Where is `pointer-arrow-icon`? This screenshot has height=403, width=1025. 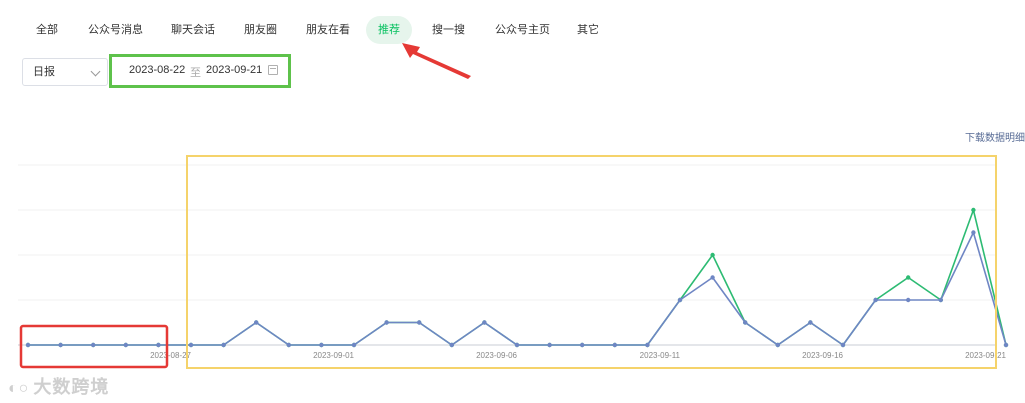 pointer-arrow-icon is located at coordinates (436, 61).